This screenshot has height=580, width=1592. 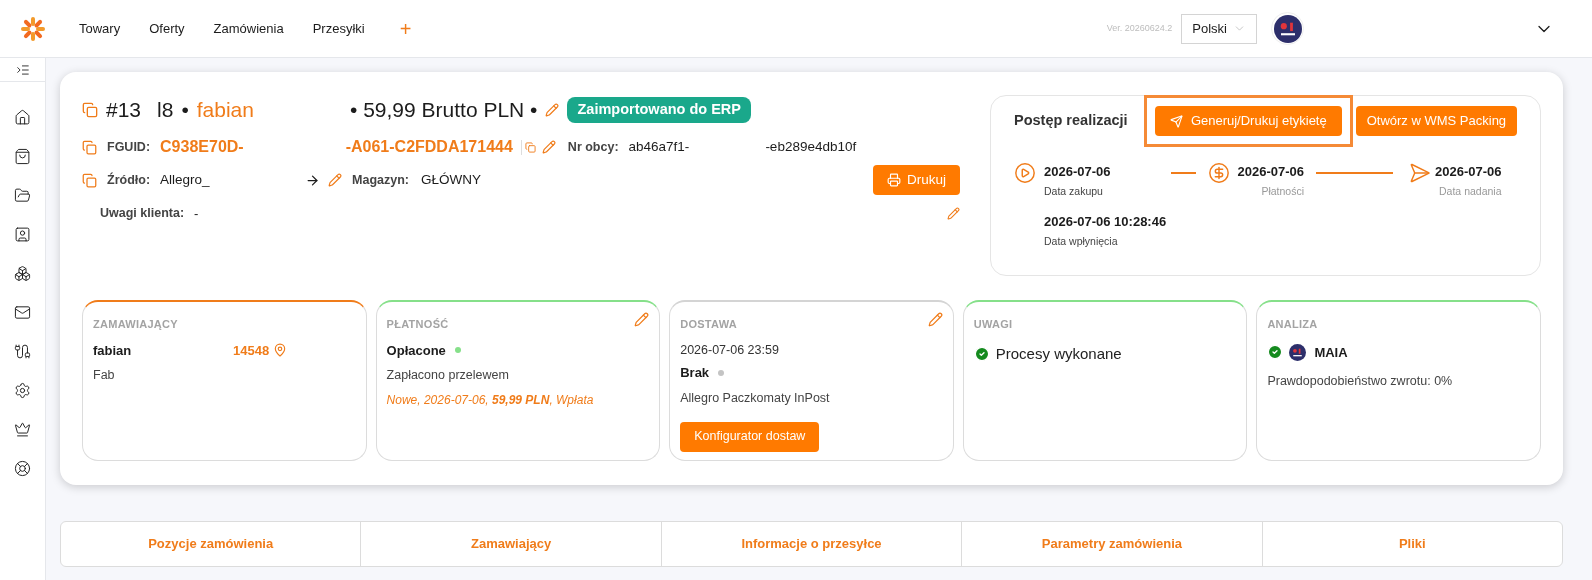 I want to click on play-icon, so click(x=1025, y=173).